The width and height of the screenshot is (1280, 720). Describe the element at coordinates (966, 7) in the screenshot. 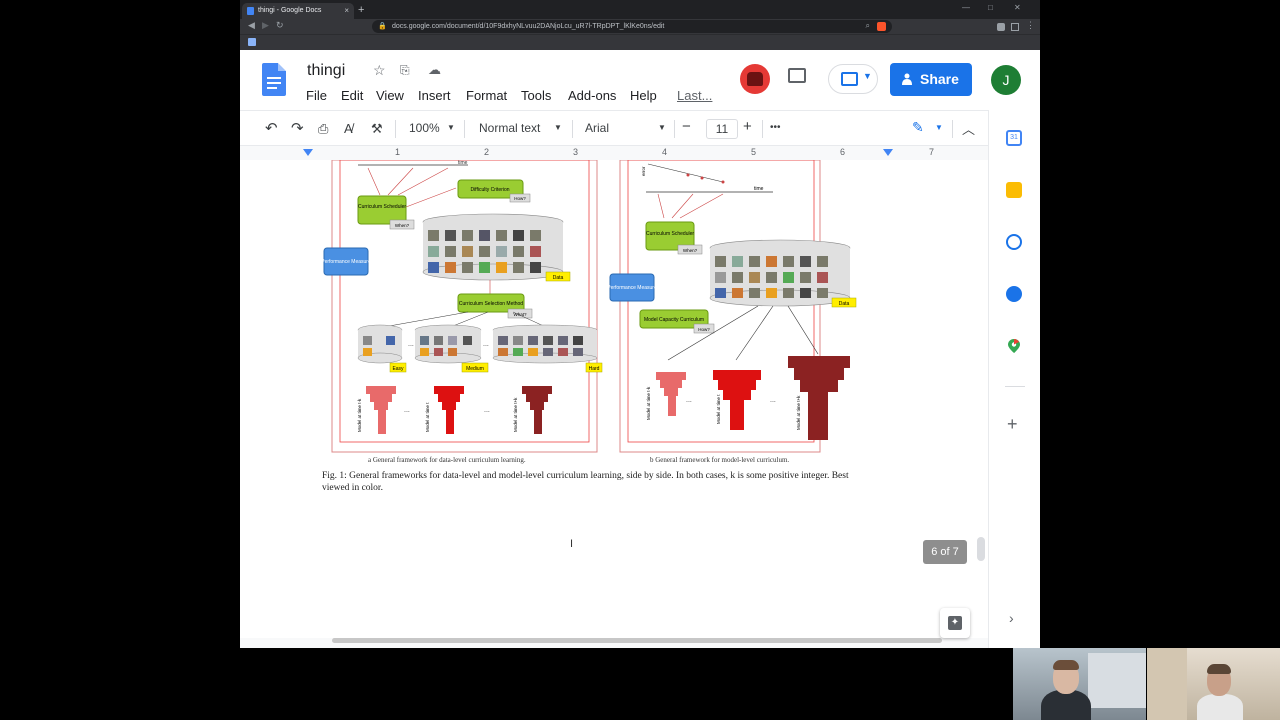

I see `minimize-icon: —` at that location.